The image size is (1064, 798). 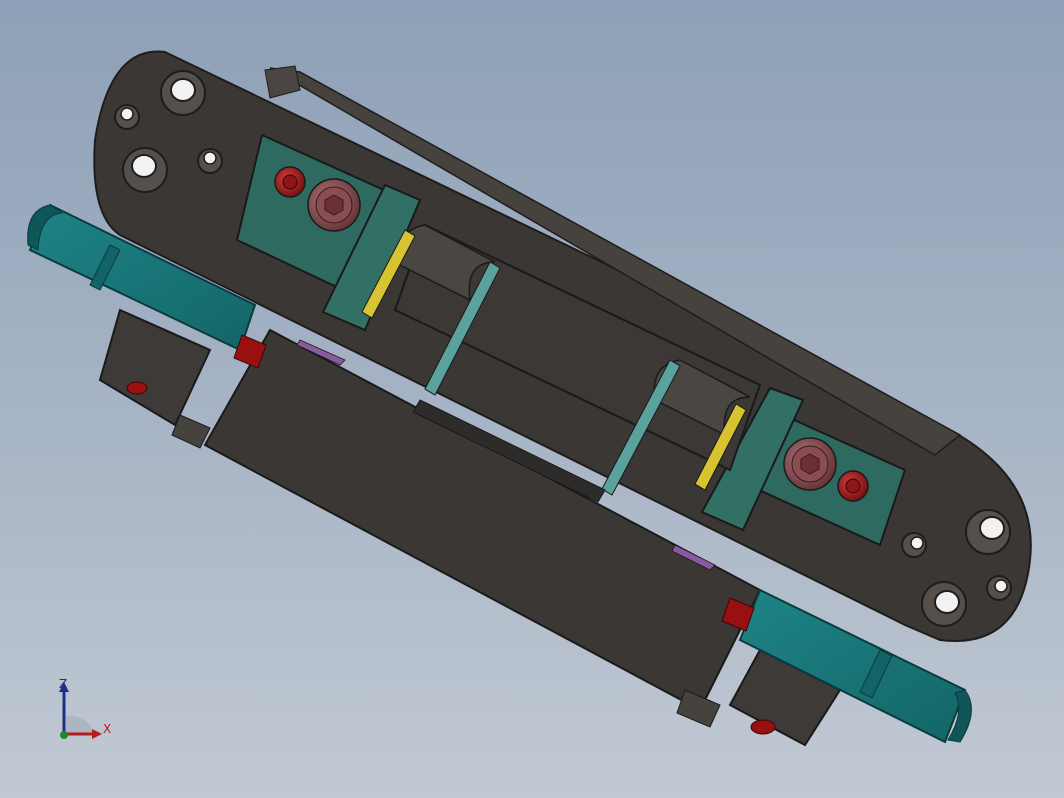 I want to click on z-axis-label: Z, so click(x=63, y=684).